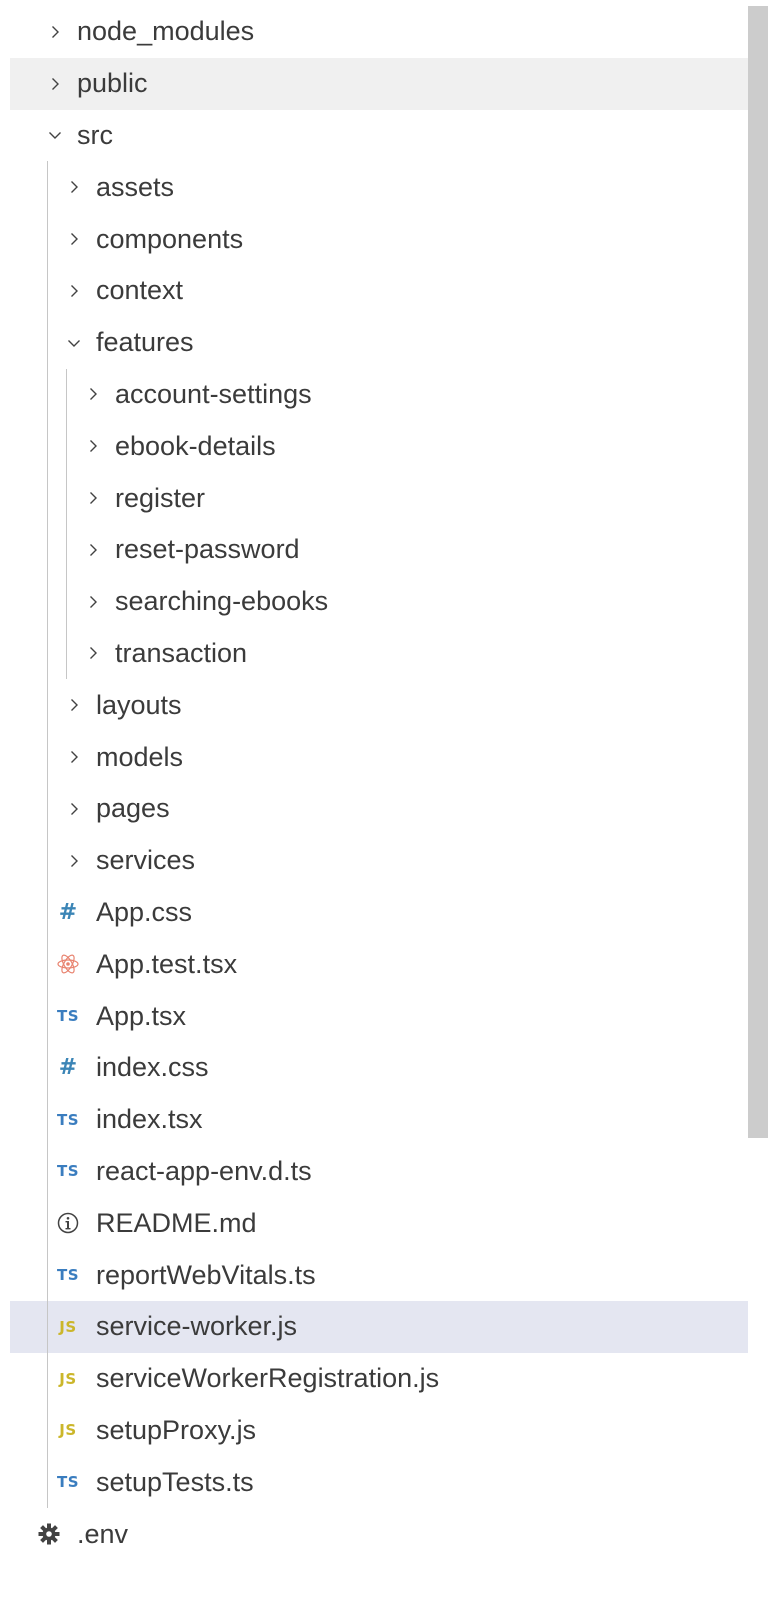 This screenshot has width=783, height=1600. I want to click on info-icon, so click(68, 1223).